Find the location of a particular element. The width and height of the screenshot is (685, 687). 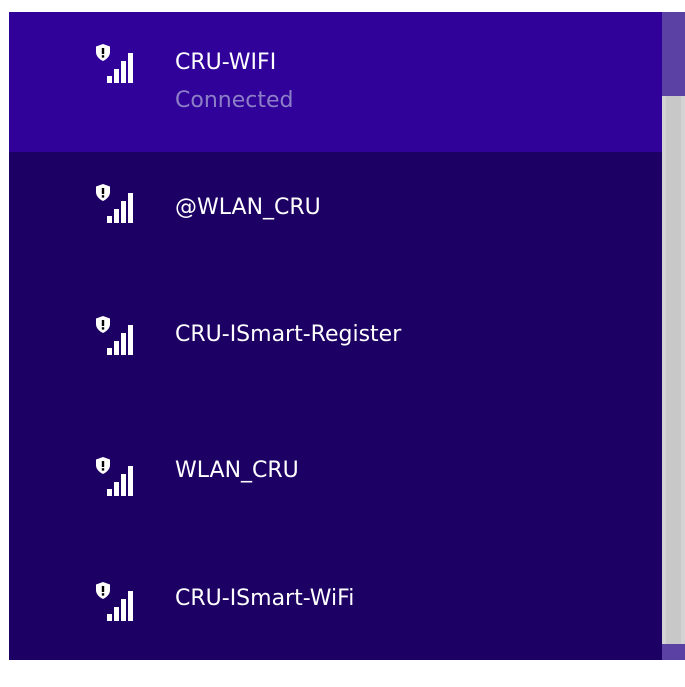

network-status: Connected is located at coordinates (234, 100).